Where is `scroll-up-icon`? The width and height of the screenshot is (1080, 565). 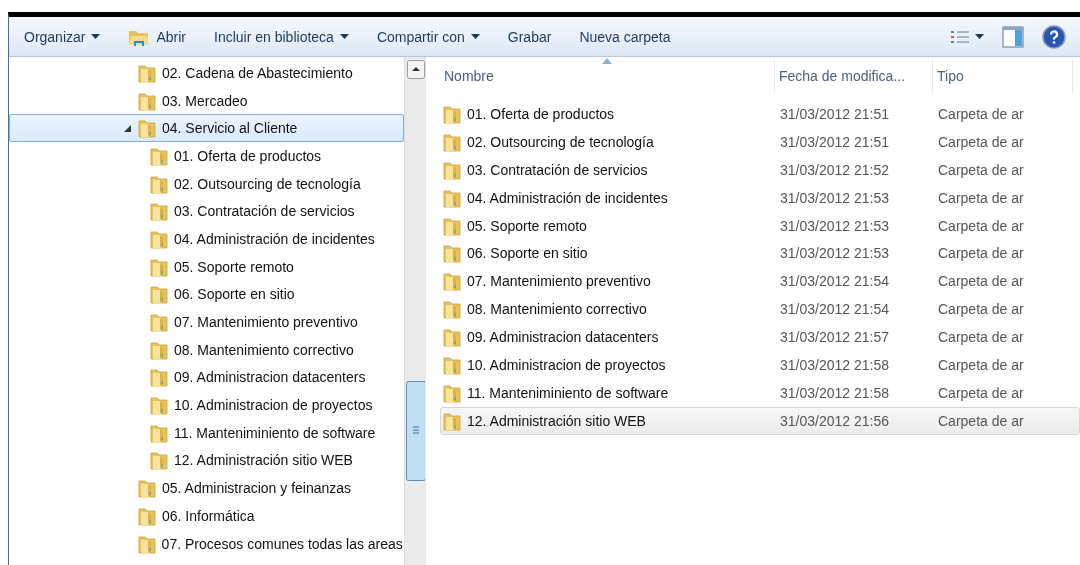 scroll-up-icon is located at coordinates (415, 69).